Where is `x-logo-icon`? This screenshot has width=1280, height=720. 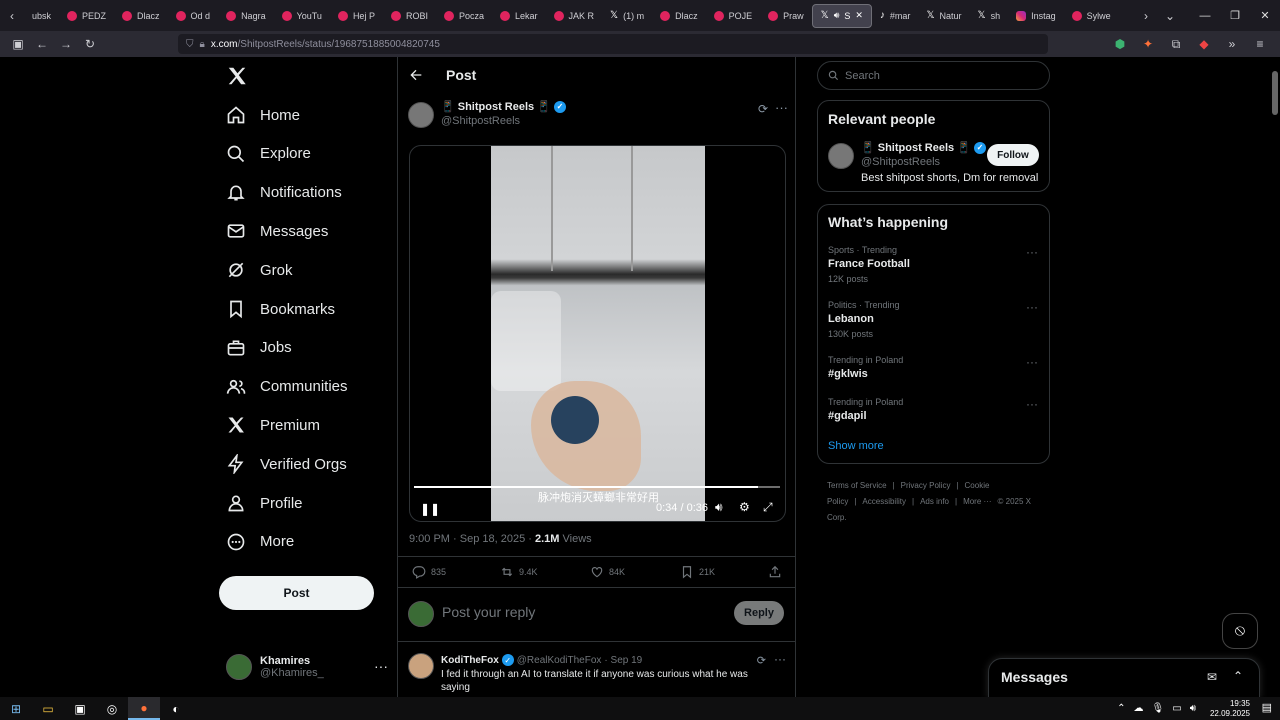 x-logo-icon is located at coordinates (237, 76).